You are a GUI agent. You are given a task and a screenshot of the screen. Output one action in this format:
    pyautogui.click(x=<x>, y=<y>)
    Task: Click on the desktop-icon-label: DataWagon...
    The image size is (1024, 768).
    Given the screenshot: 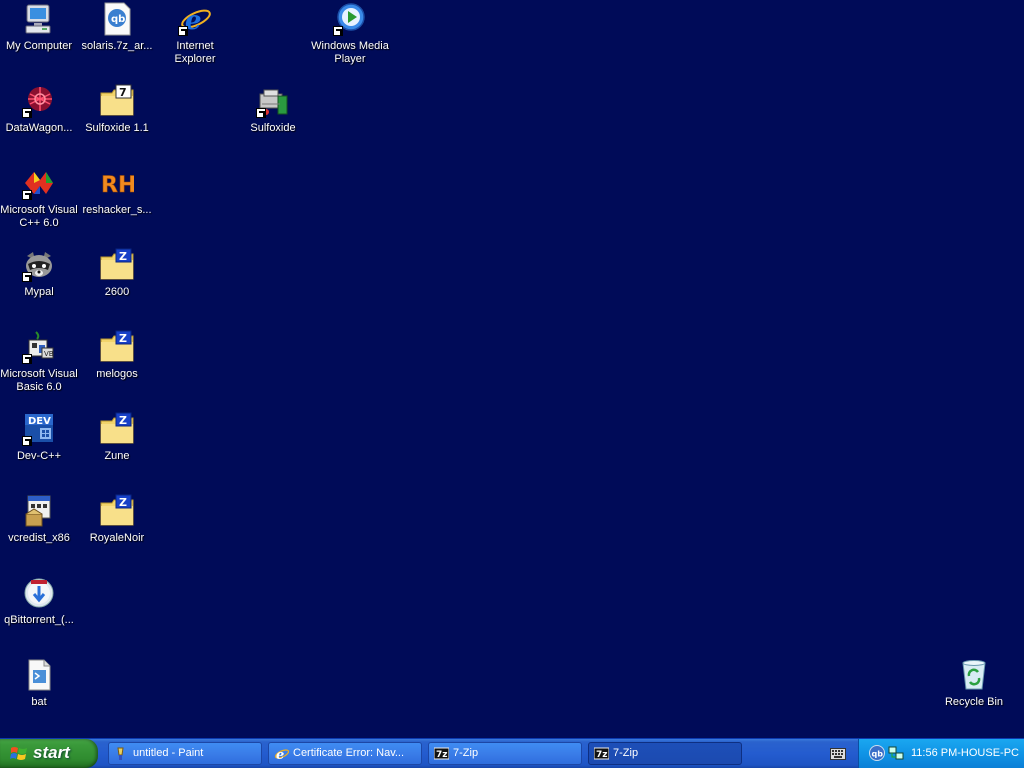 What is the action you would take?
    pyautogui.click(x=39, y=128)
    